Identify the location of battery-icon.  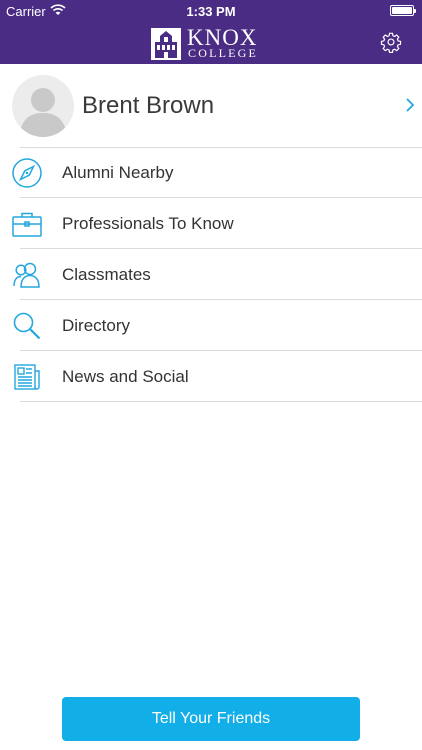
(403, 10).